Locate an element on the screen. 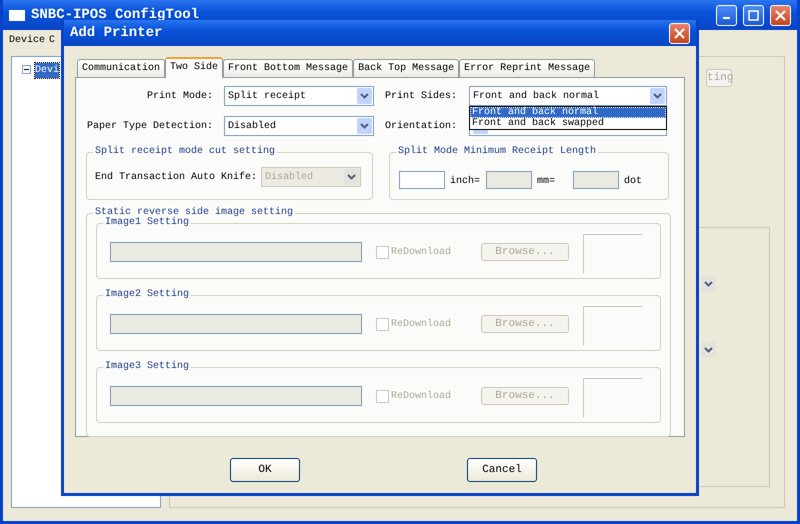 The image size is (800, 524). print-sides-dropdown: Front and back normal is located at coordinates (568, 96).